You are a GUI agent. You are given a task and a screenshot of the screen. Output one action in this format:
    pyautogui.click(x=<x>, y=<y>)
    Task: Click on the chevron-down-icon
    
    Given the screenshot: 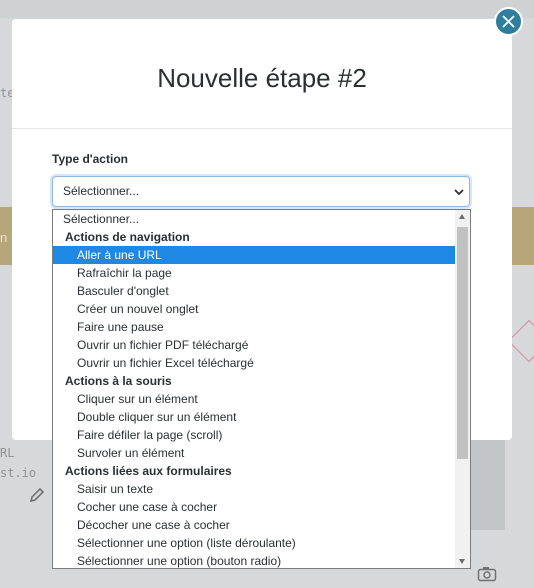 What is the action you would take?
    pyautogui.click(x=459, y=192)
    